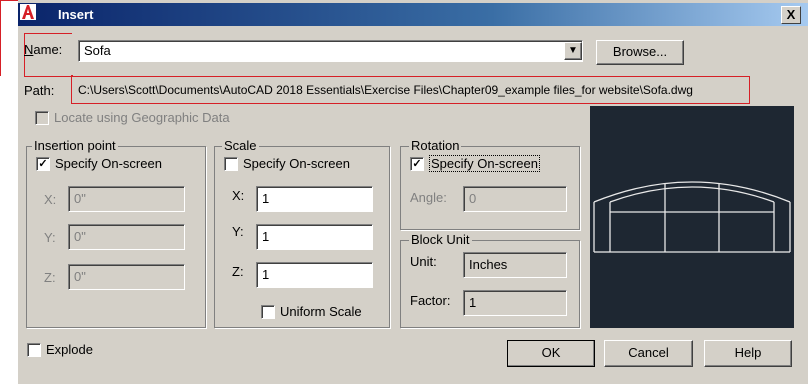 The width and height of the screenshot is (808, 384). What do you see at coordinates (266, 198) in the screenshot?
I see `scale-x-value: 1` at bounding box center [266, 198].